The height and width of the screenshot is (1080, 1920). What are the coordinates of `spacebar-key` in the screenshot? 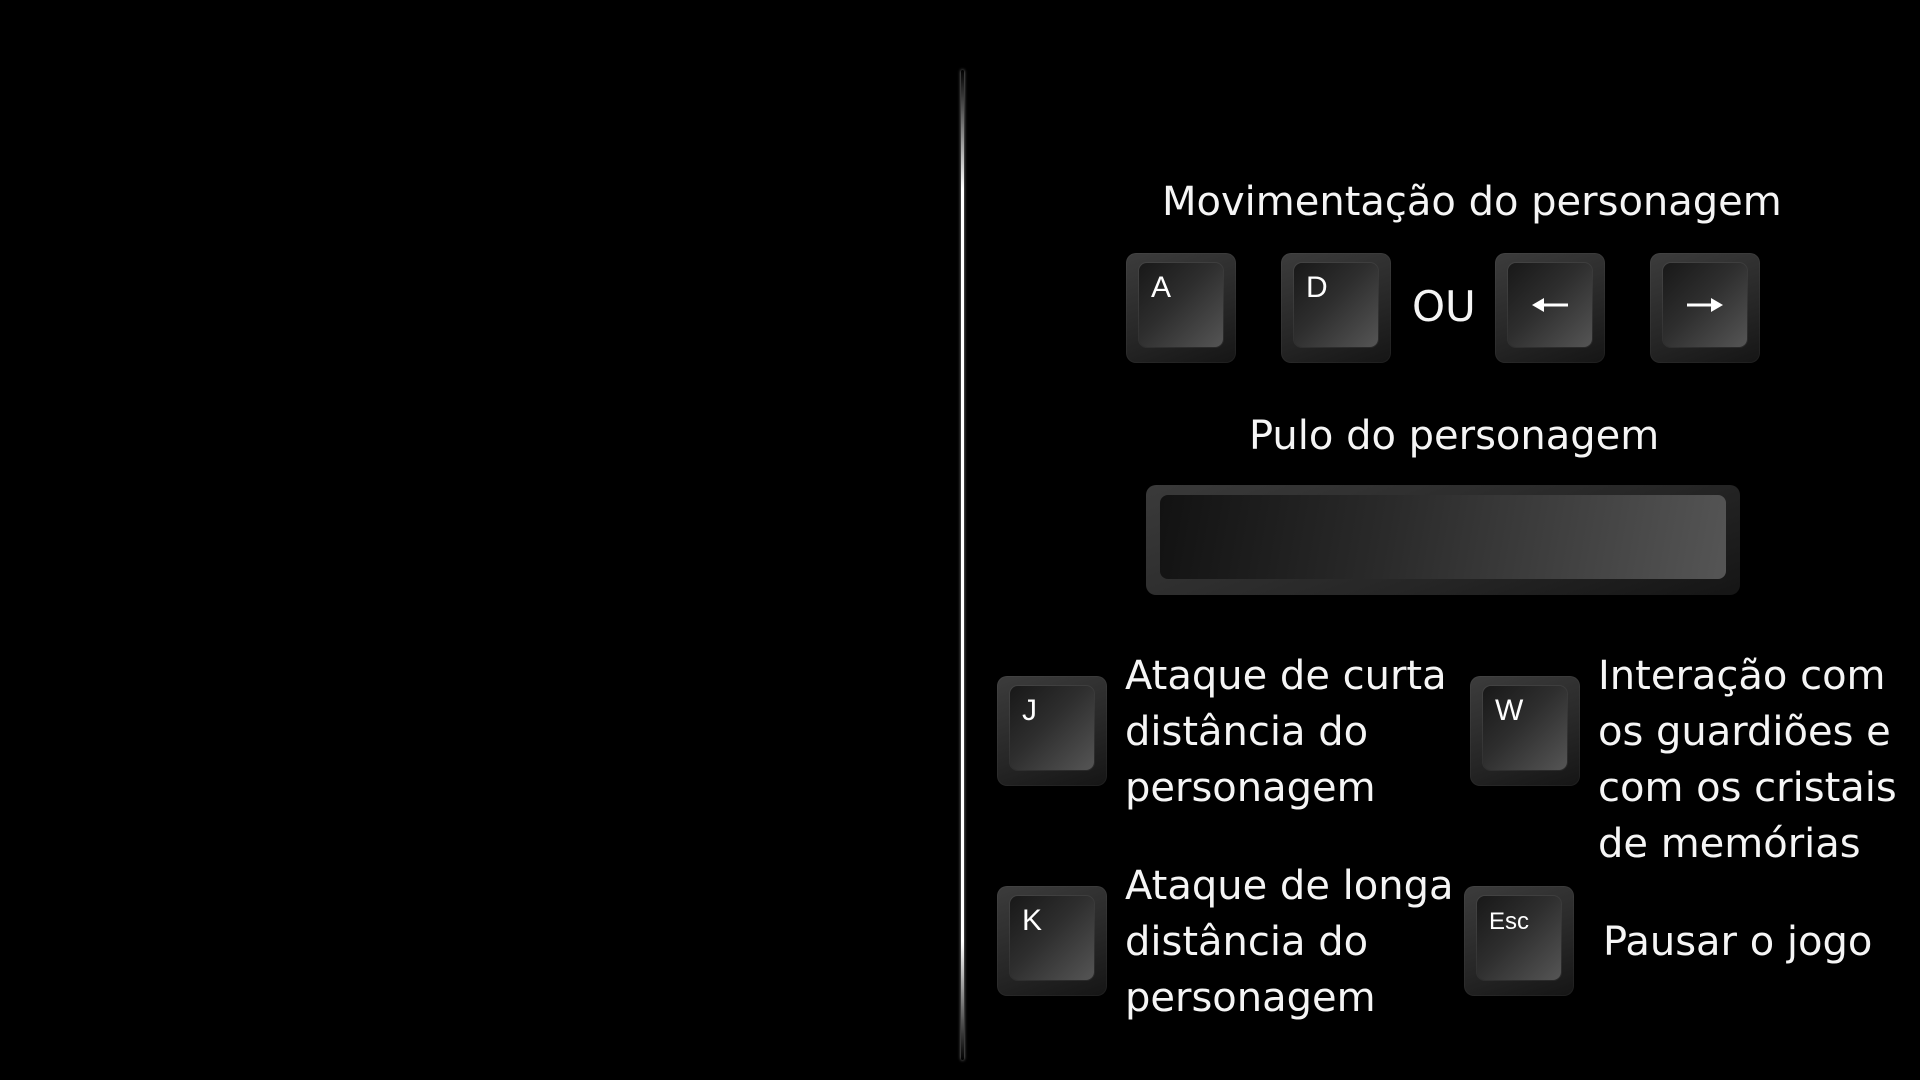 It's located at (1443, 540).